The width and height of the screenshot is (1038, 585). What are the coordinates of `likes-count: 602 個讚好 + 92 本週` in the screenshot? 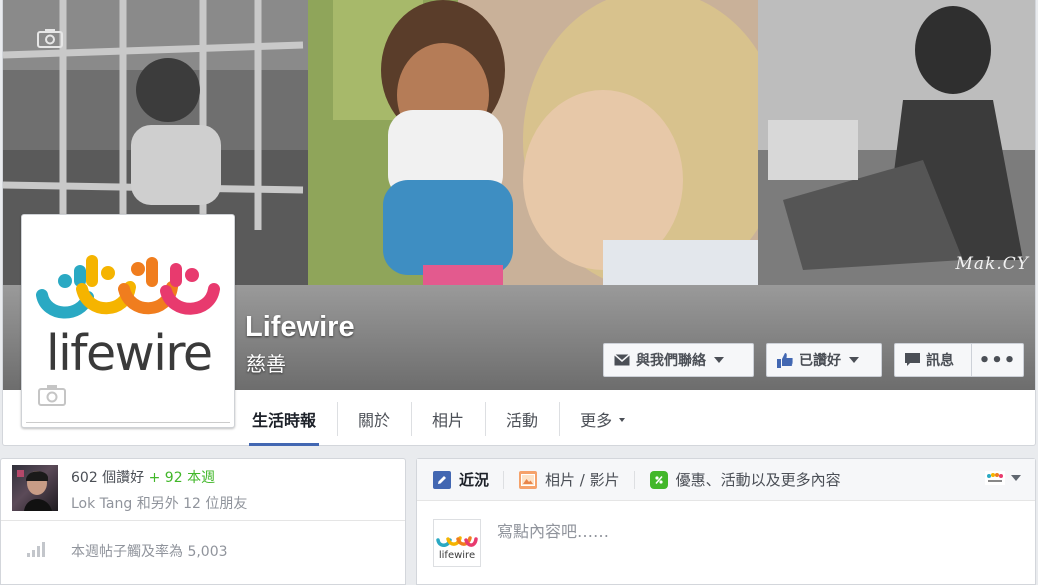 It's located at (143, 477).